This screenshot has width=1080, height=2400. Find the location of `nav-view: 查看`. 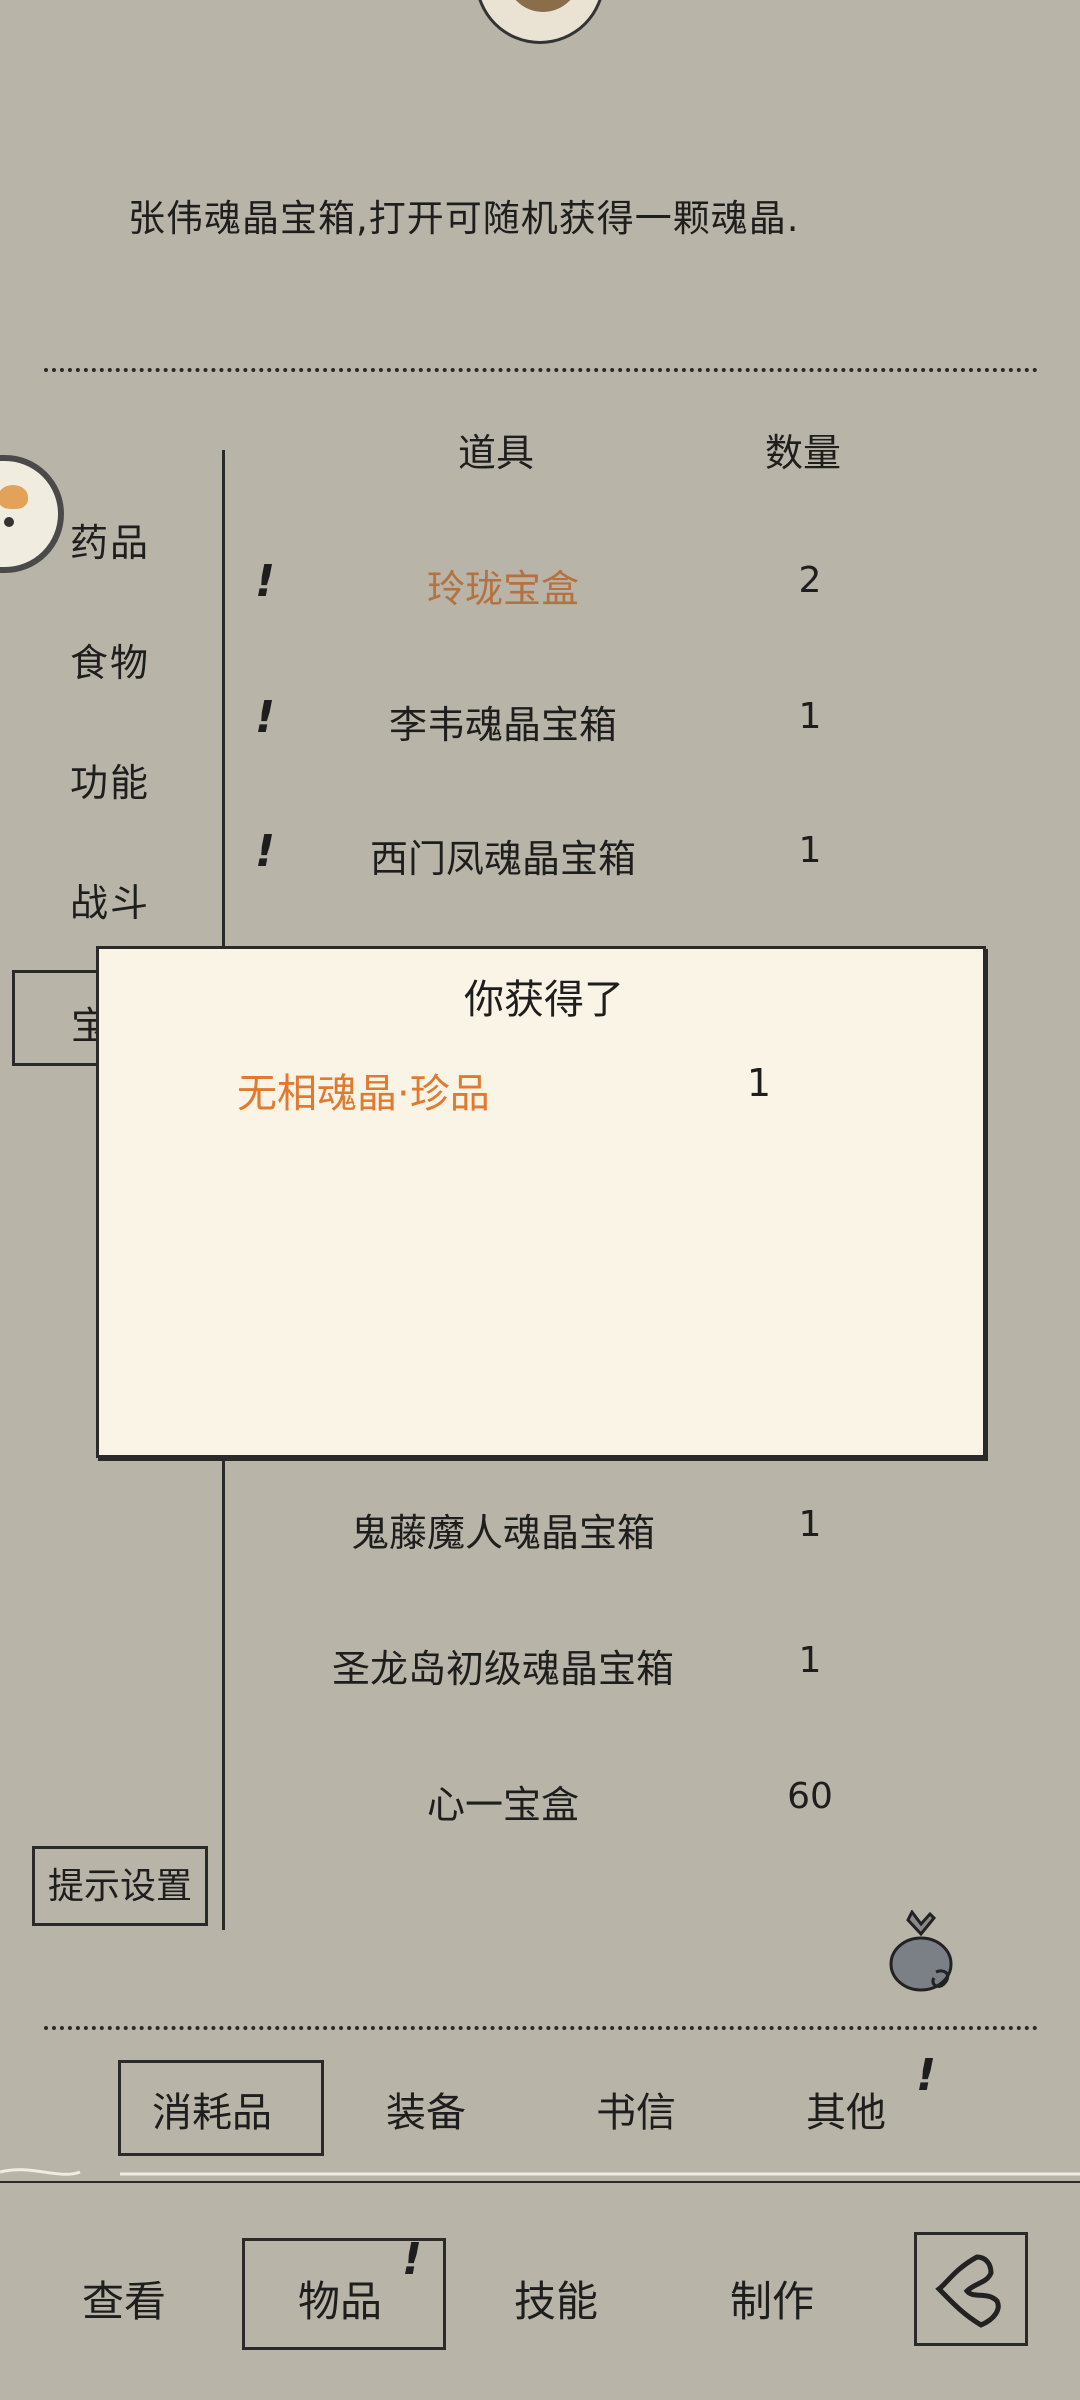

nav-view: 查看 is located at coordinates (124, 2298).